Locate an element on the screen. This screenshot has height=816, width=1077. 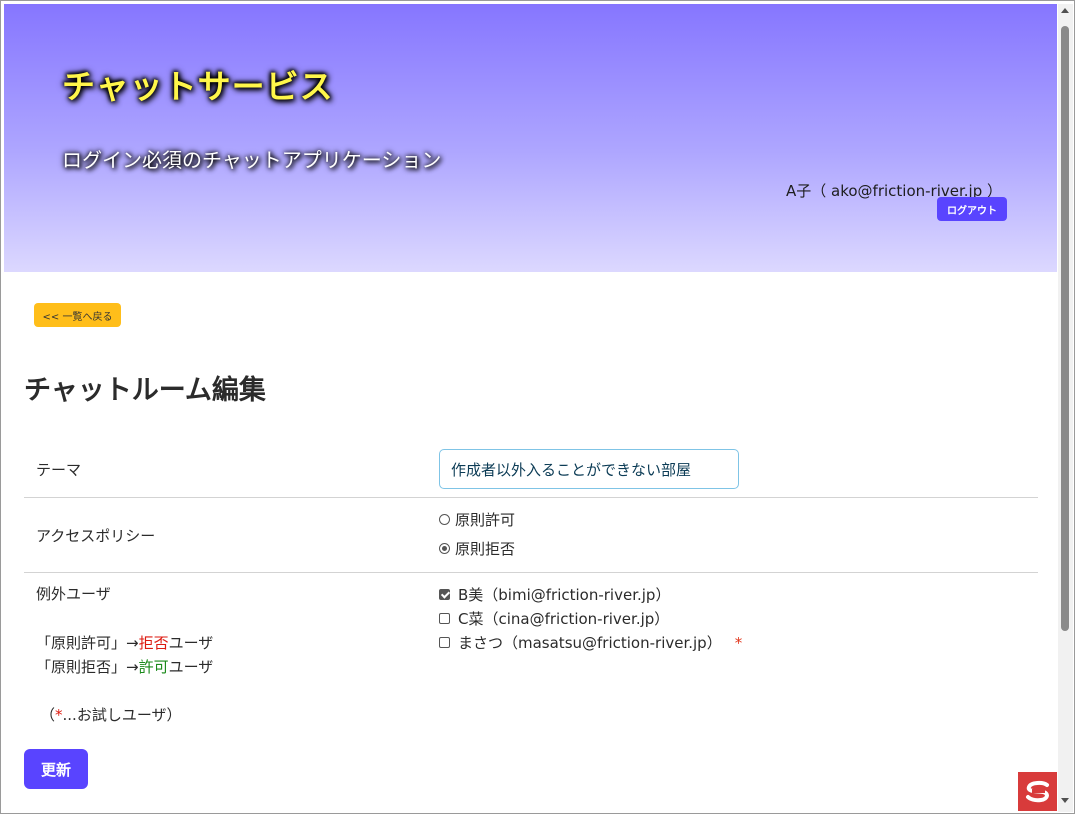
help-deny-line: 「原則拒否」→許可ユーザ is located at coordinates (124, 666).